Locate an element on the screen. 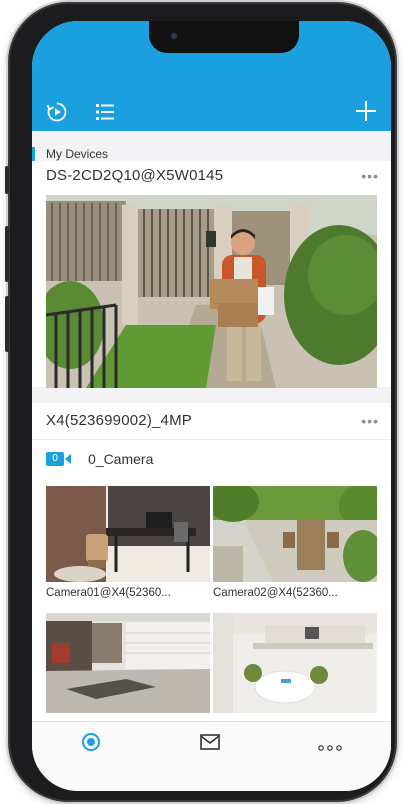  message-tab-icon is located at coordinates (210, 744).